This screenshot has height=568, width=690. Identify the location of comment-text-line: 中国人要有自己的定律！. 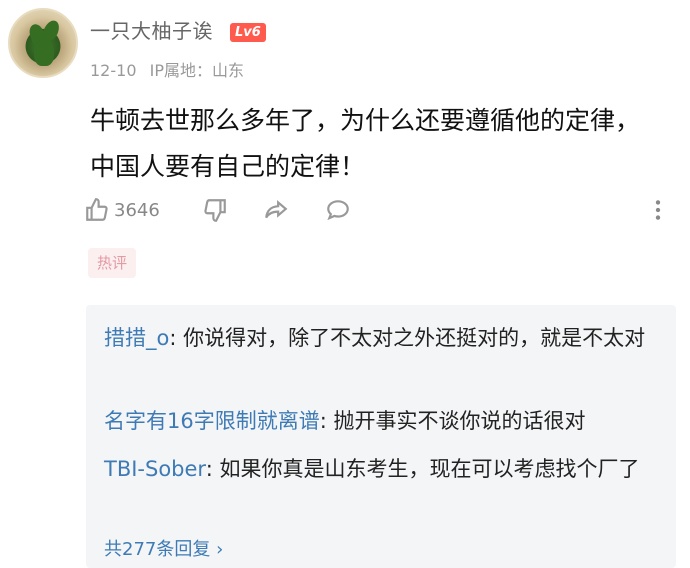
(228, 166).